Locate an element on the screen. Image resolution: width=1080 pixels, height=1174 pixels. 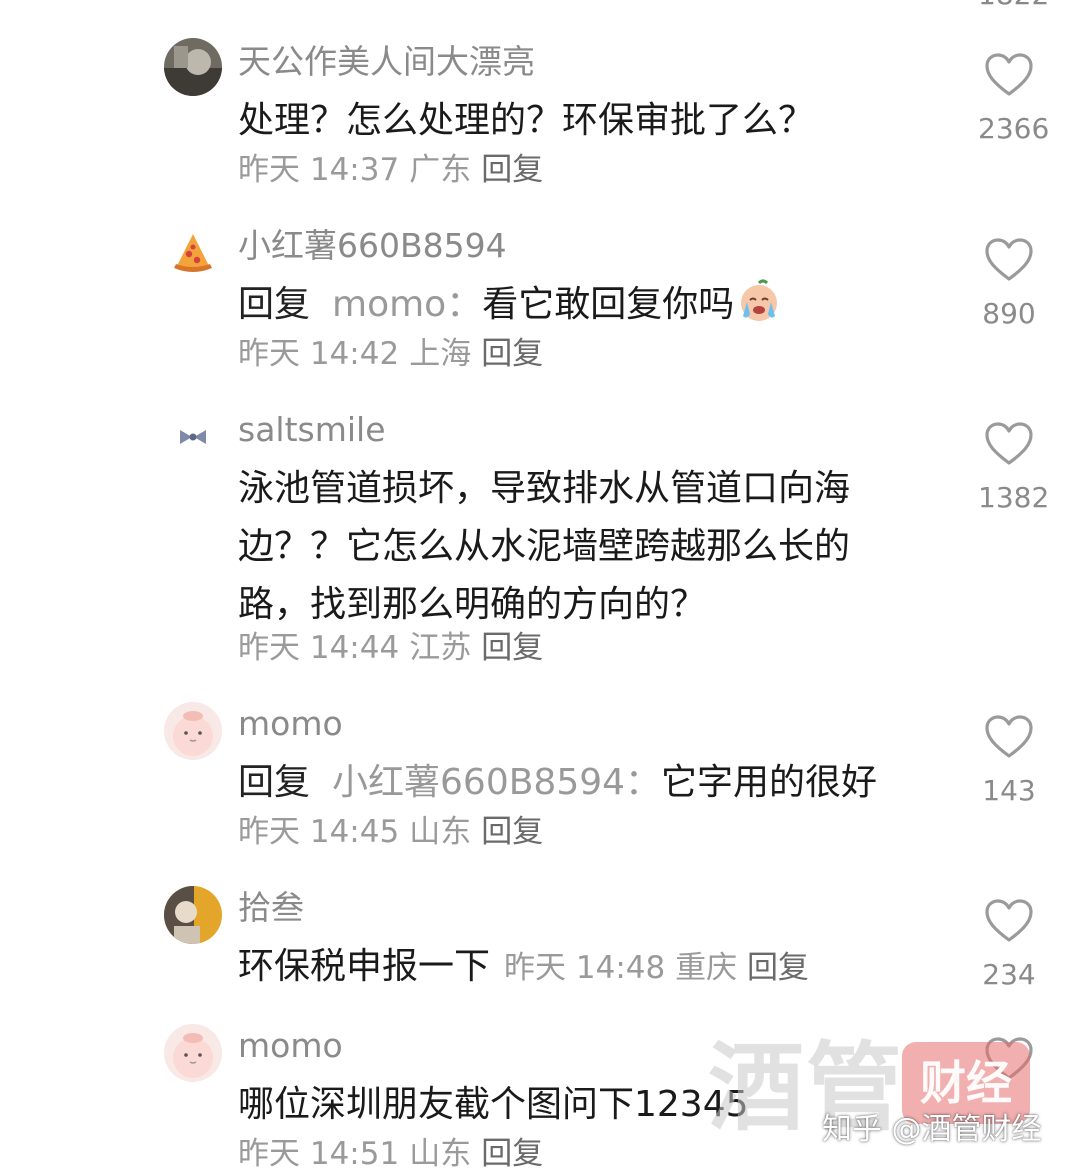
comment-location: 上海 is located at coordinates (440, 354).